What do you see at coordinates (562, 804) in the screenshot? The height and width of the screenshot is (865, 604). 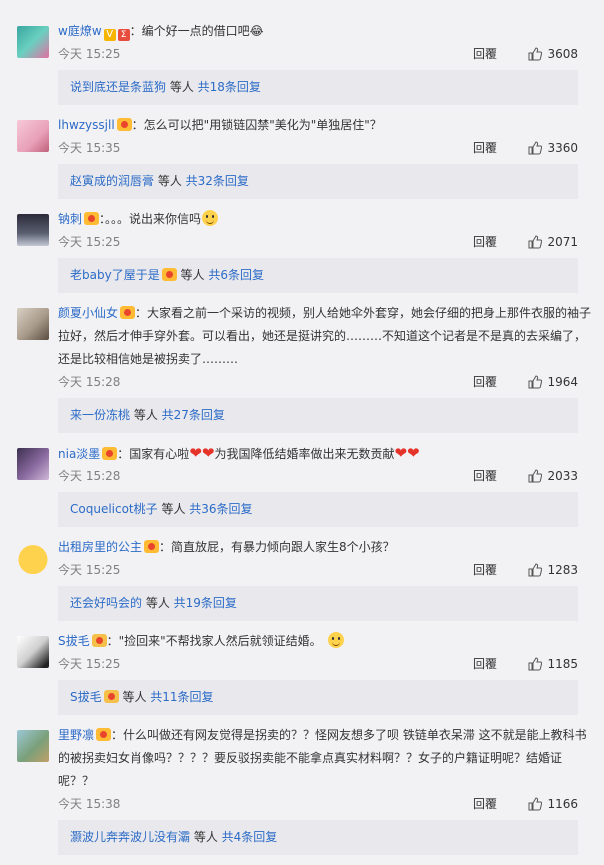 I see `like-count: 1166` at bounding box center [562, 804].